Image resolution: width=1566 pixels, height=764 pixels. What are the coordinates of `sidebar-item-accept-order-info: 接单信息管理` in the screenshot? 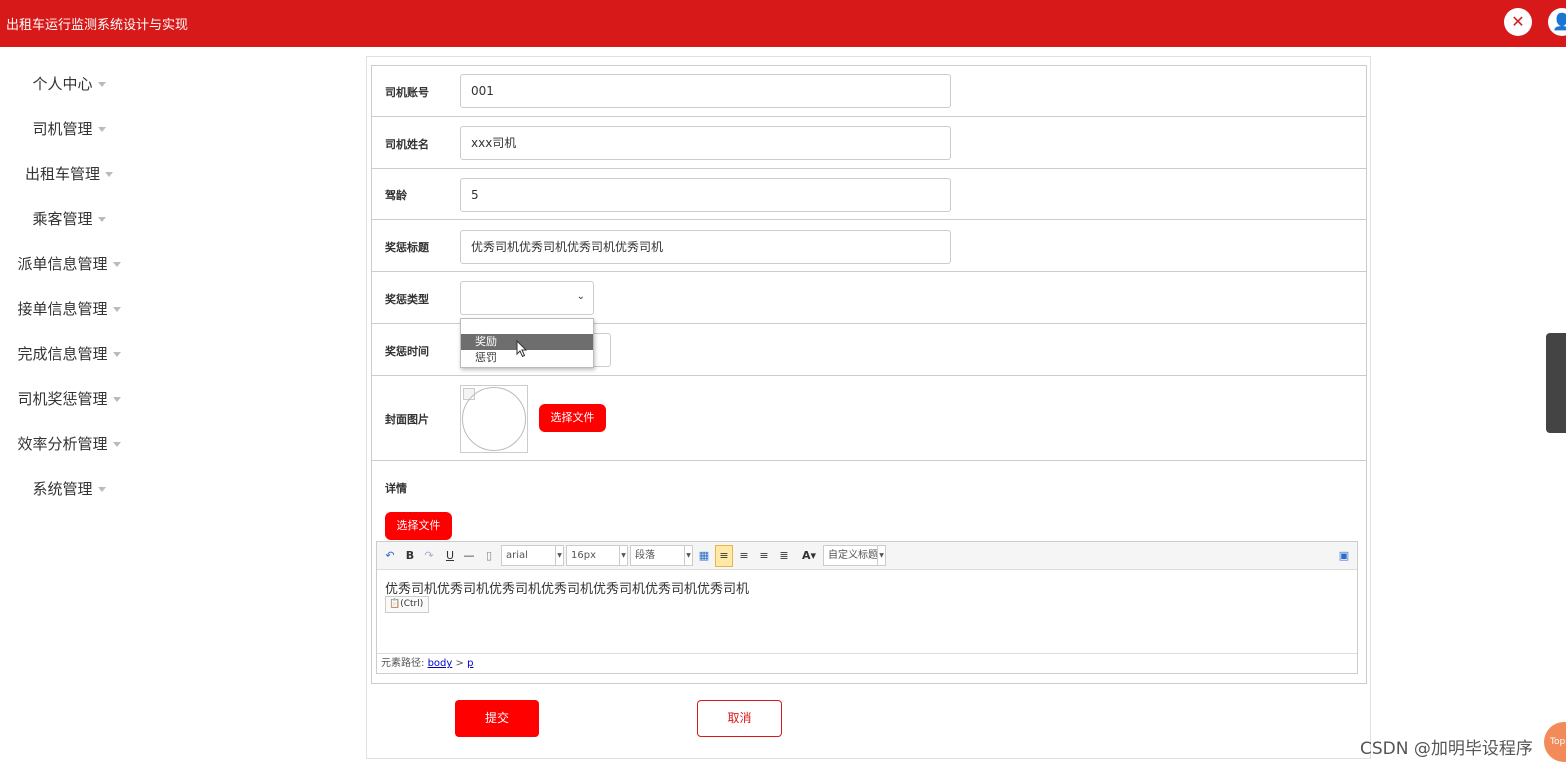 It's located at (69, 308).